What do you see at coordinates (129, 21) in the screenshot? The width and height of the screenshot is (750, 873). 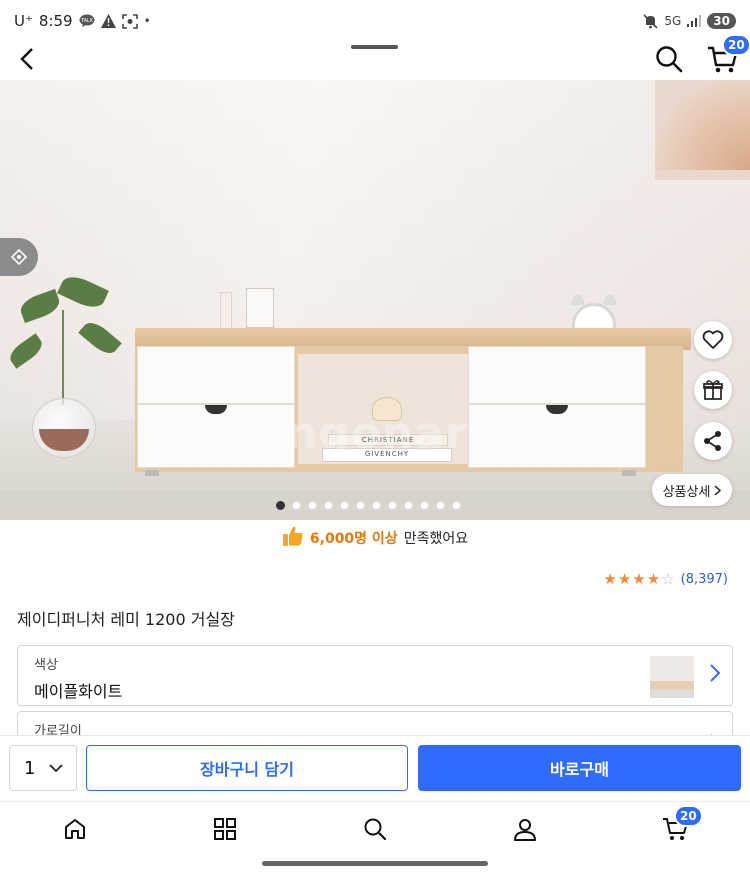 I see `screenshot-icon` at bounding box center [129, 21].